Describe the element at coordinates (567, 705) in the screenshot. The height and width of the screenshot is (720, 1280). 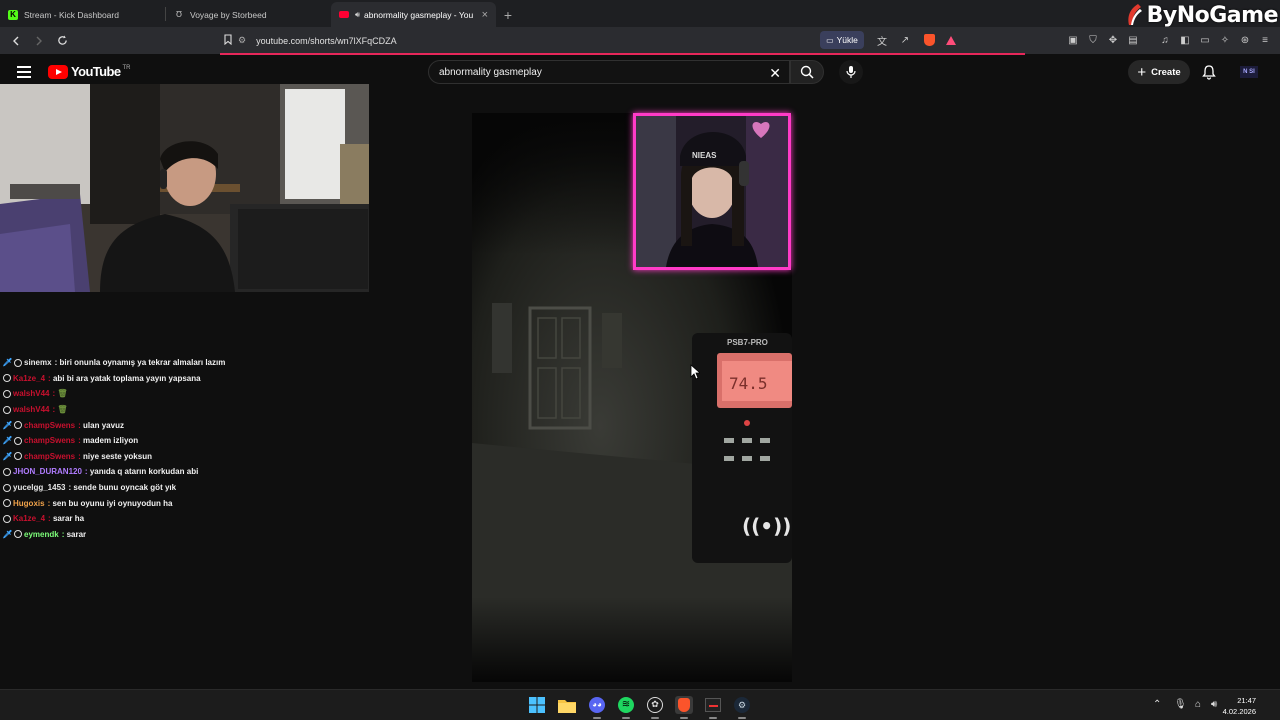
I see `file-explorer-icon` at that location.